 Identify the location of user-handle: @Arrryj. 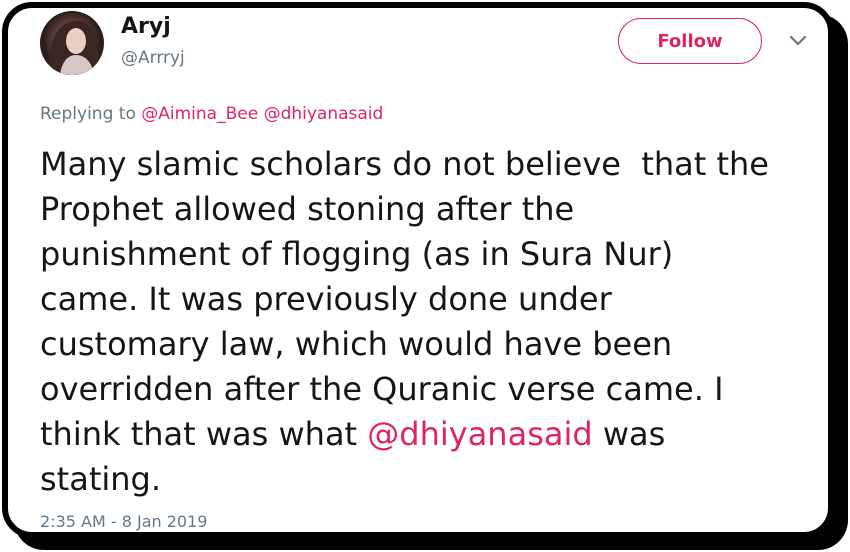
(153, 58).